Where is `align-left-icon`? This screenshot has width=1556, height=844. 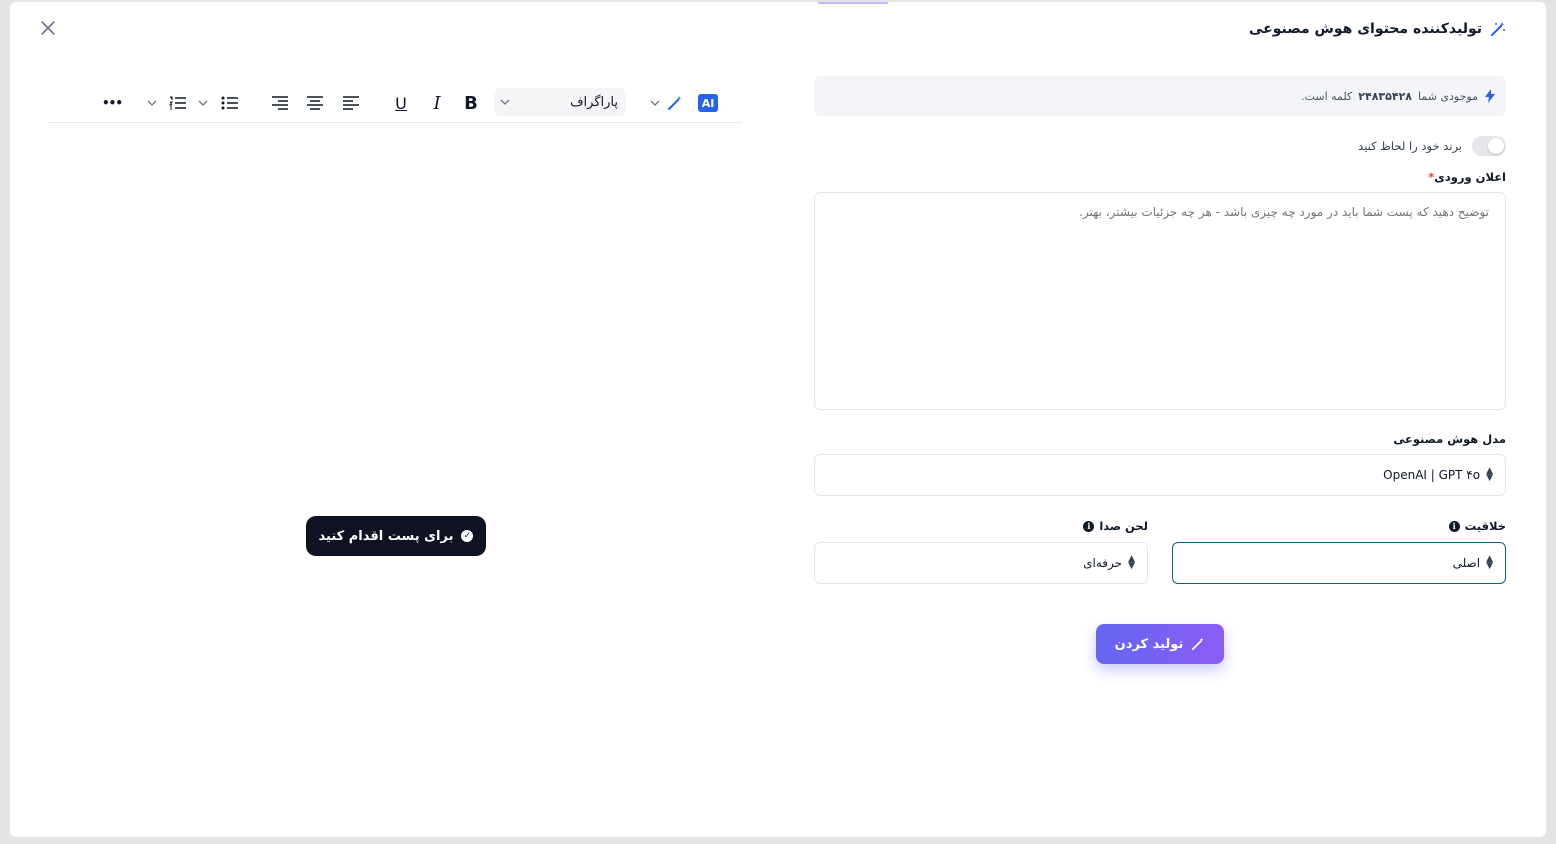
align-left-icon is located at coordinates (351, 103).